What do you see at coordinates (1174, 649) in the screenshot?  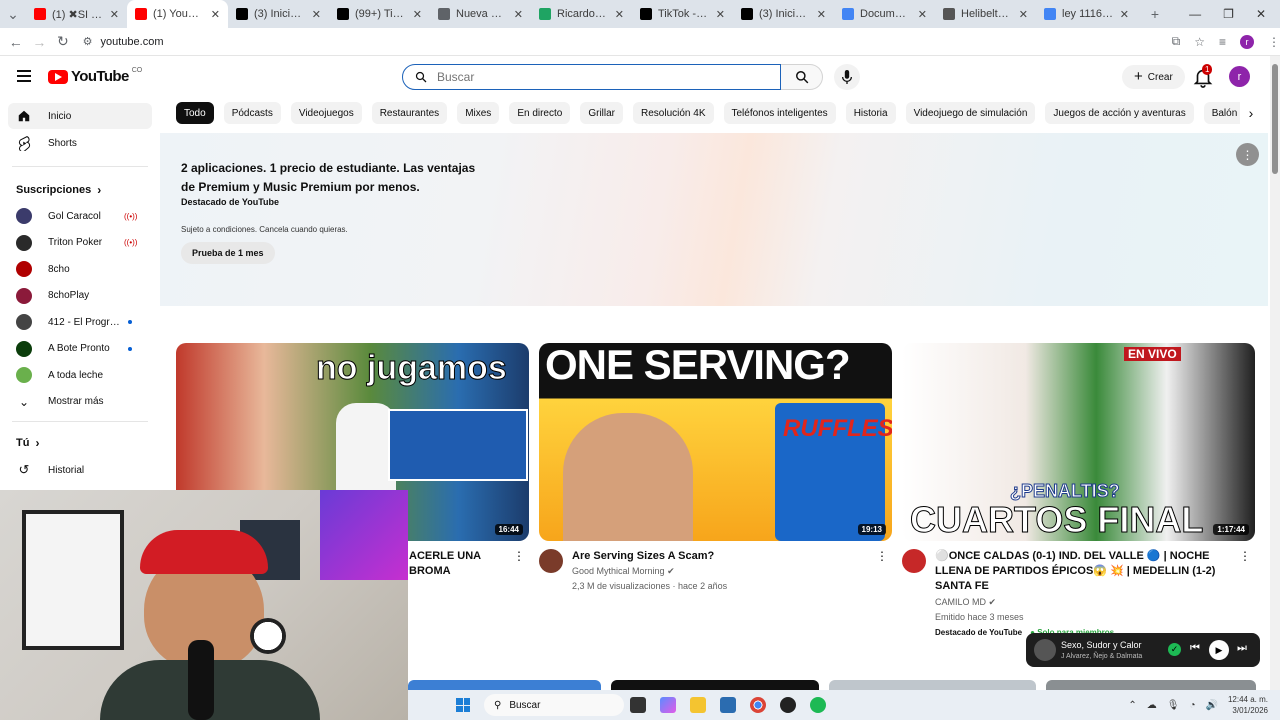 I see `liked-check-icon: ✓` at bounding box center [1174, 649].